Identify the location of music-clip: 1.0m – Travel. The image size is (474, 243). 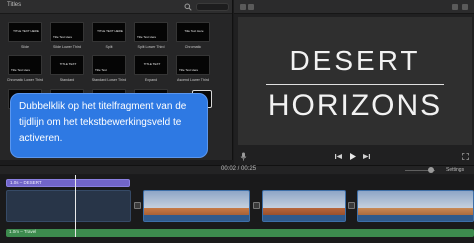
(240, 233).